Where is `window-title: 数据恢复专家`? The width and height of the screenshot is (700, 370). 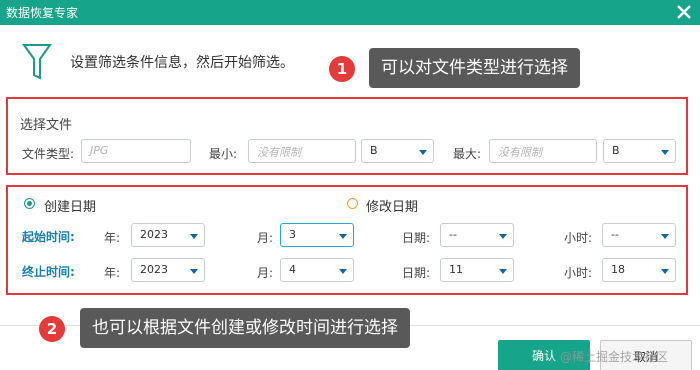
window-title: 数据恢复专家 is located at coordinates (42, 13).